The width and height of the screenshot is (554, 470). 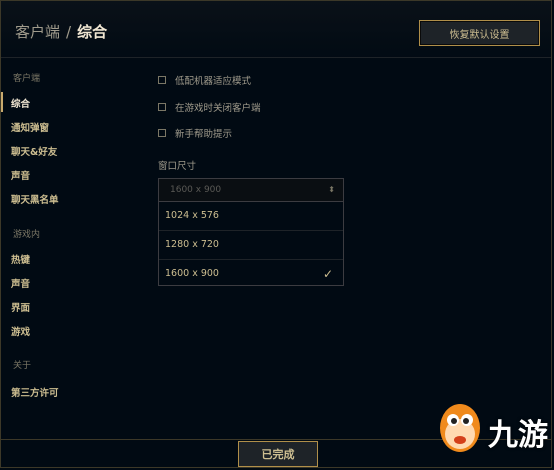 I want to click on sidebar-item-hotkeys: 热键, so click(x=20, y=259).